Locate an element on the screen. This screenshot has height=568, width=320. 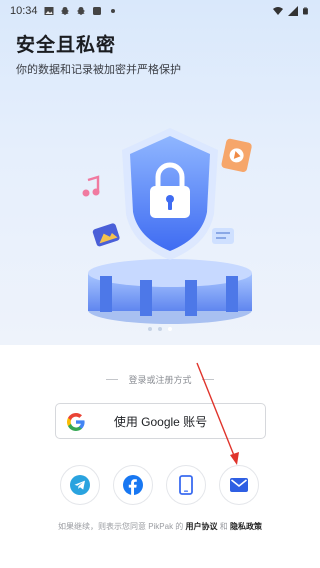
photo-card is located at coordinates (106, 235).